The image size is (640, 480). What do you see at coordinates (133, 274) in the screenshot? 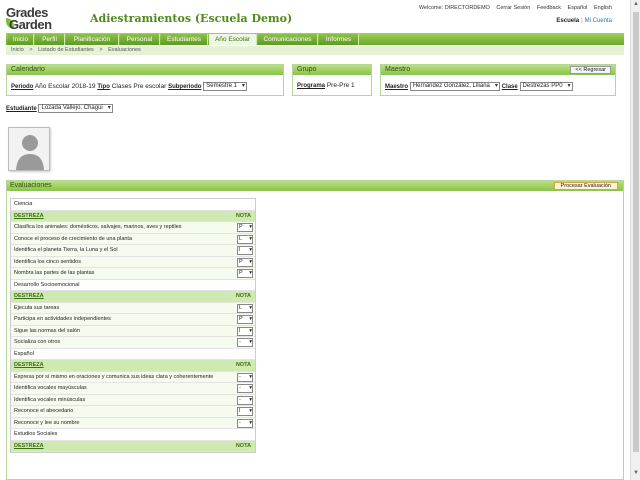
I see `evaluation-row: Nombra las partes de las plantas P` at bounding box center [133, 274].